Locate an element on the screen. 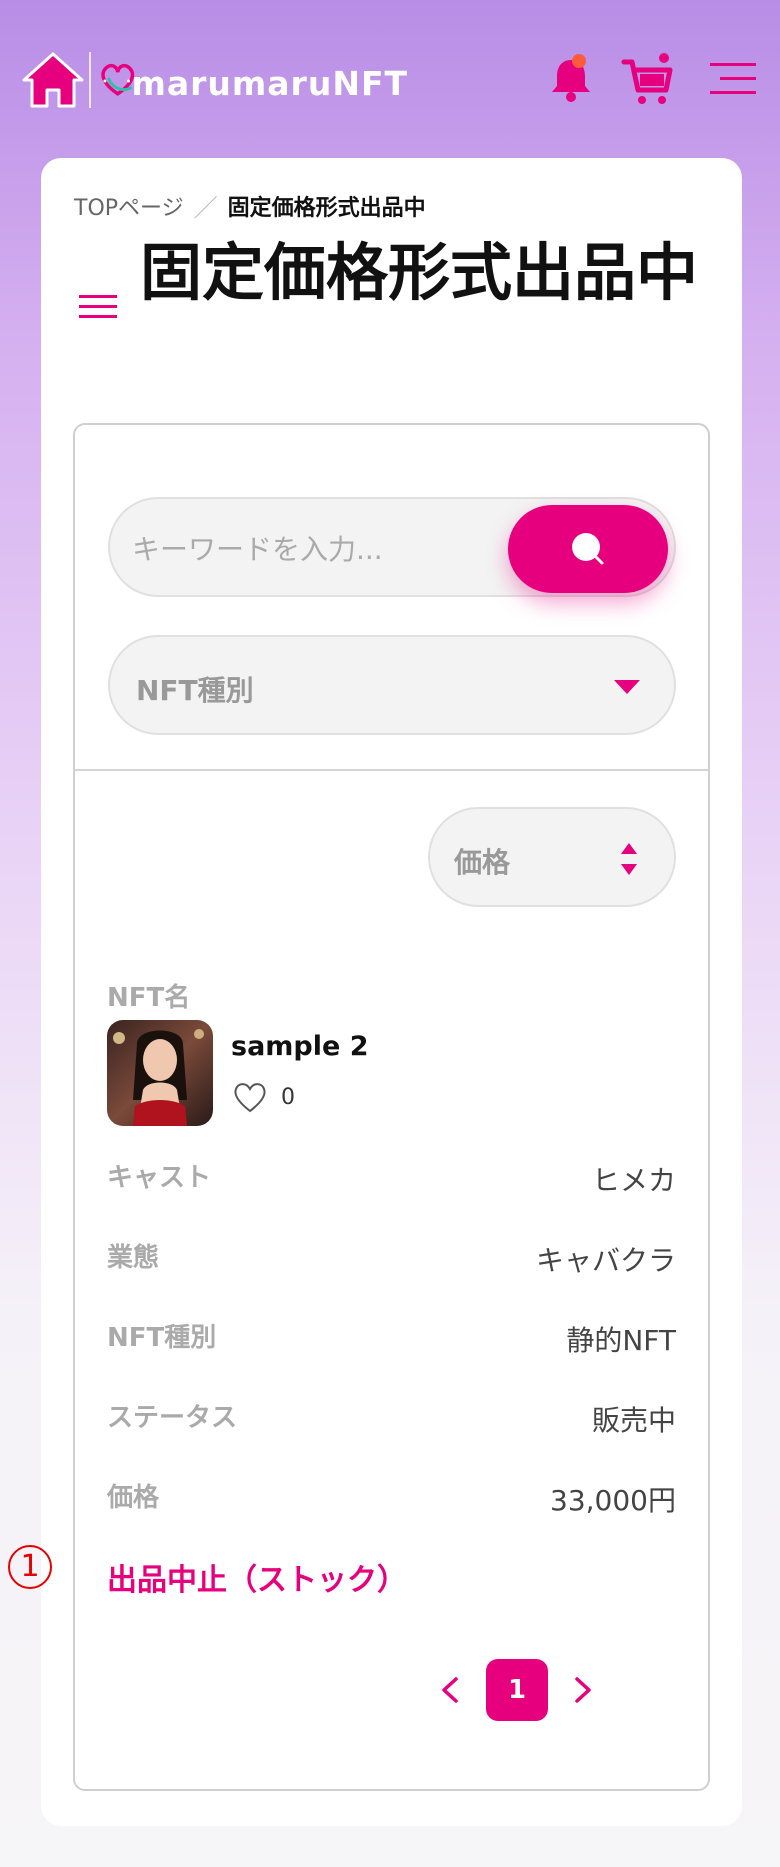 This screenshot has height=1867, width=780. cart-button is located at coordinates (648, 80).